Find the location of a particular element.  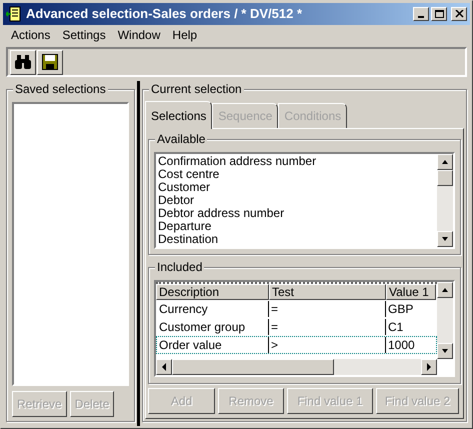

table-cell-text: 1000 is located at coordinates (401, 345).